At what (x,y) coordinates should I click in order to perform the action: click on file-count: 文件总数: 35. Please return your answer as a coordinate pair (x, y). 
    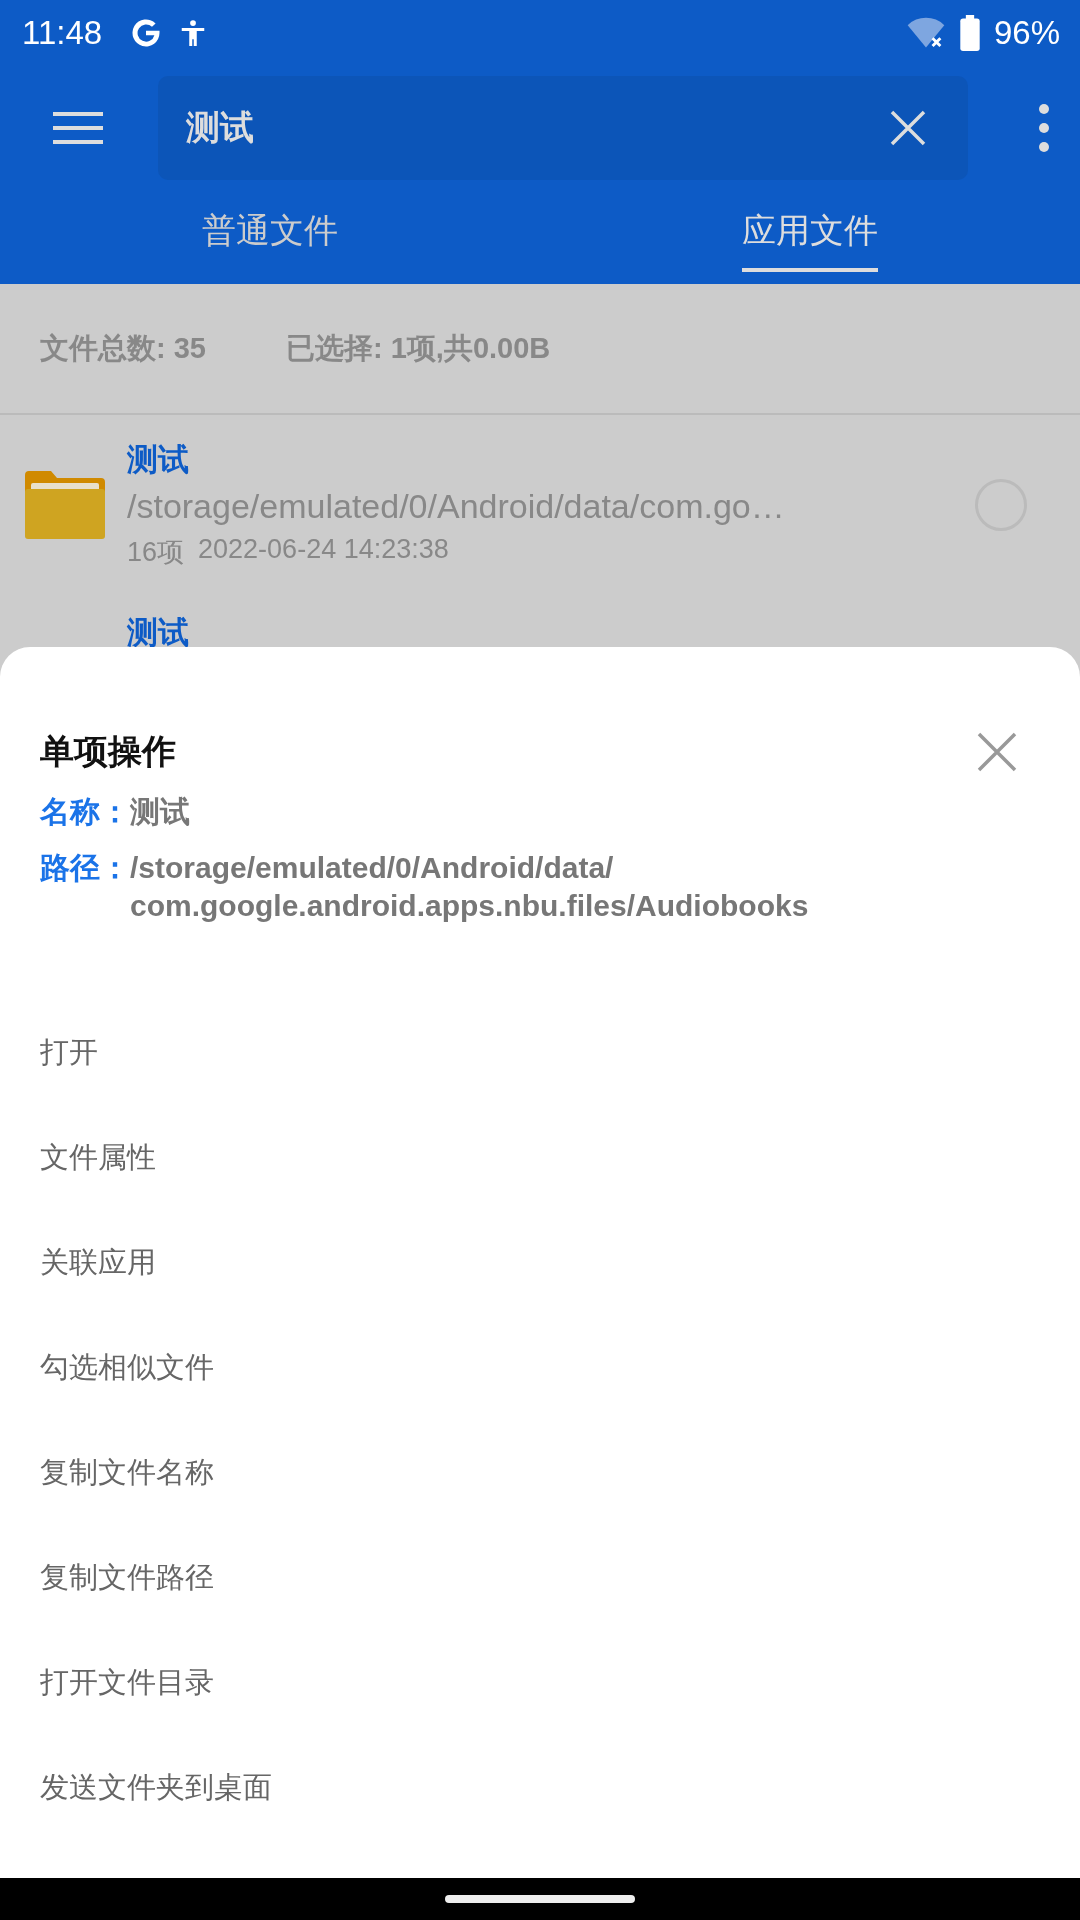
    Looking at the image, I should click on (123, 348).